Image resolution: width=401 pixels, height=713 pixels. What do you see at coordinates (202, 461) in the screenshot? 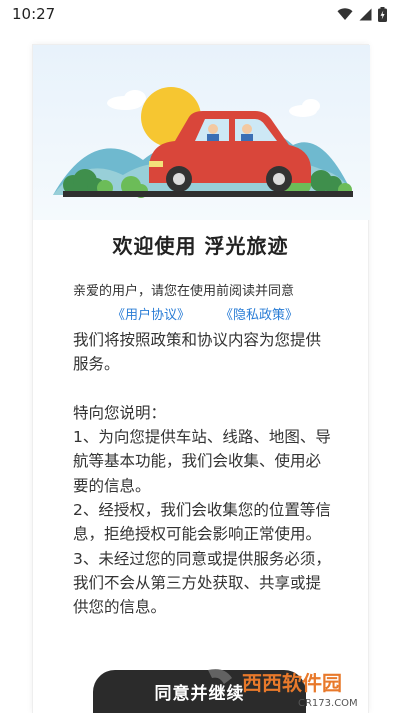
I see `consent-paragraph: 1、为向您提供车站、线路、地图、导航等基本功能，我们会收集、使用必要的信息。` at bounding box center [202, 461].